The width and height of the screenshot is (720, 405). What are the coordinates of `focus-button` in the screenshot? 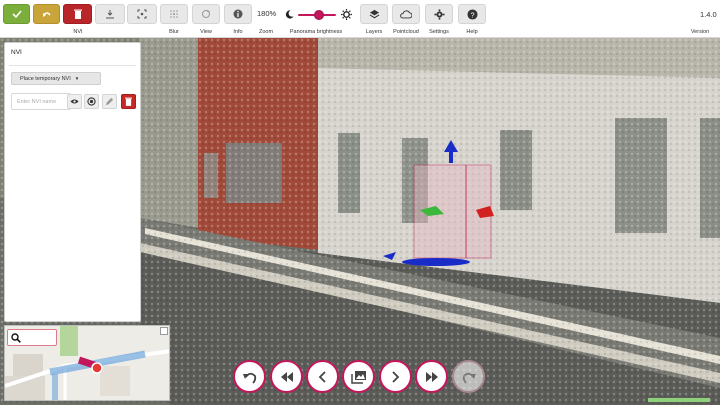 It's located at (142, 14).